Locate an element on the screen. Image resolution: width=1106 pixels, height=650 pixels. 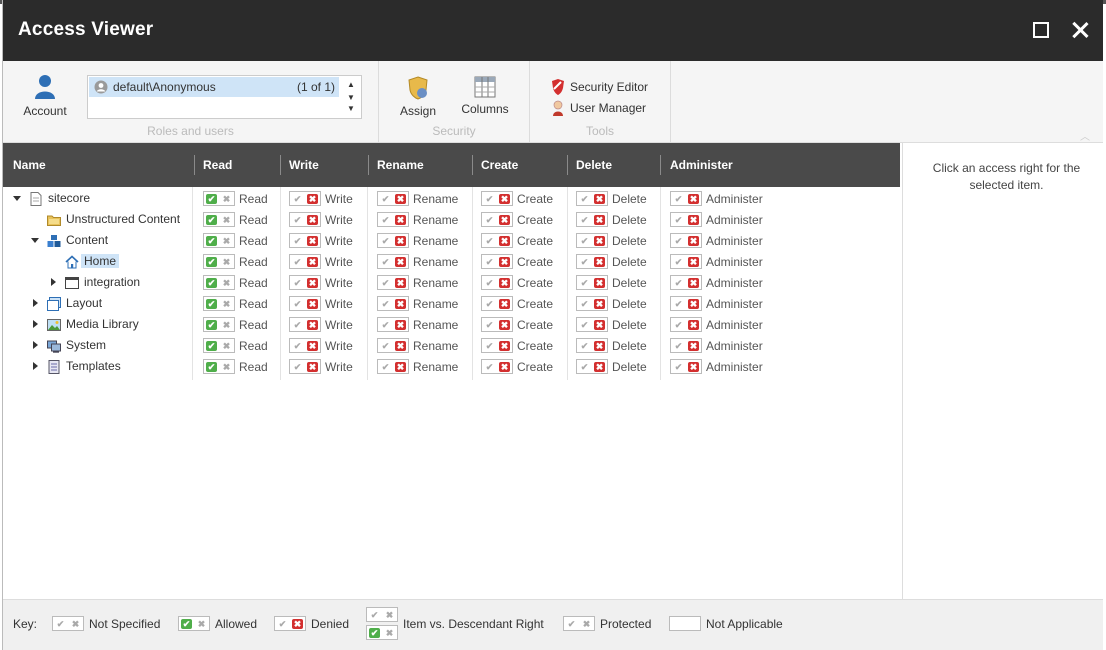
tree-node-label: sitecore is located at coordinates (69, 198).